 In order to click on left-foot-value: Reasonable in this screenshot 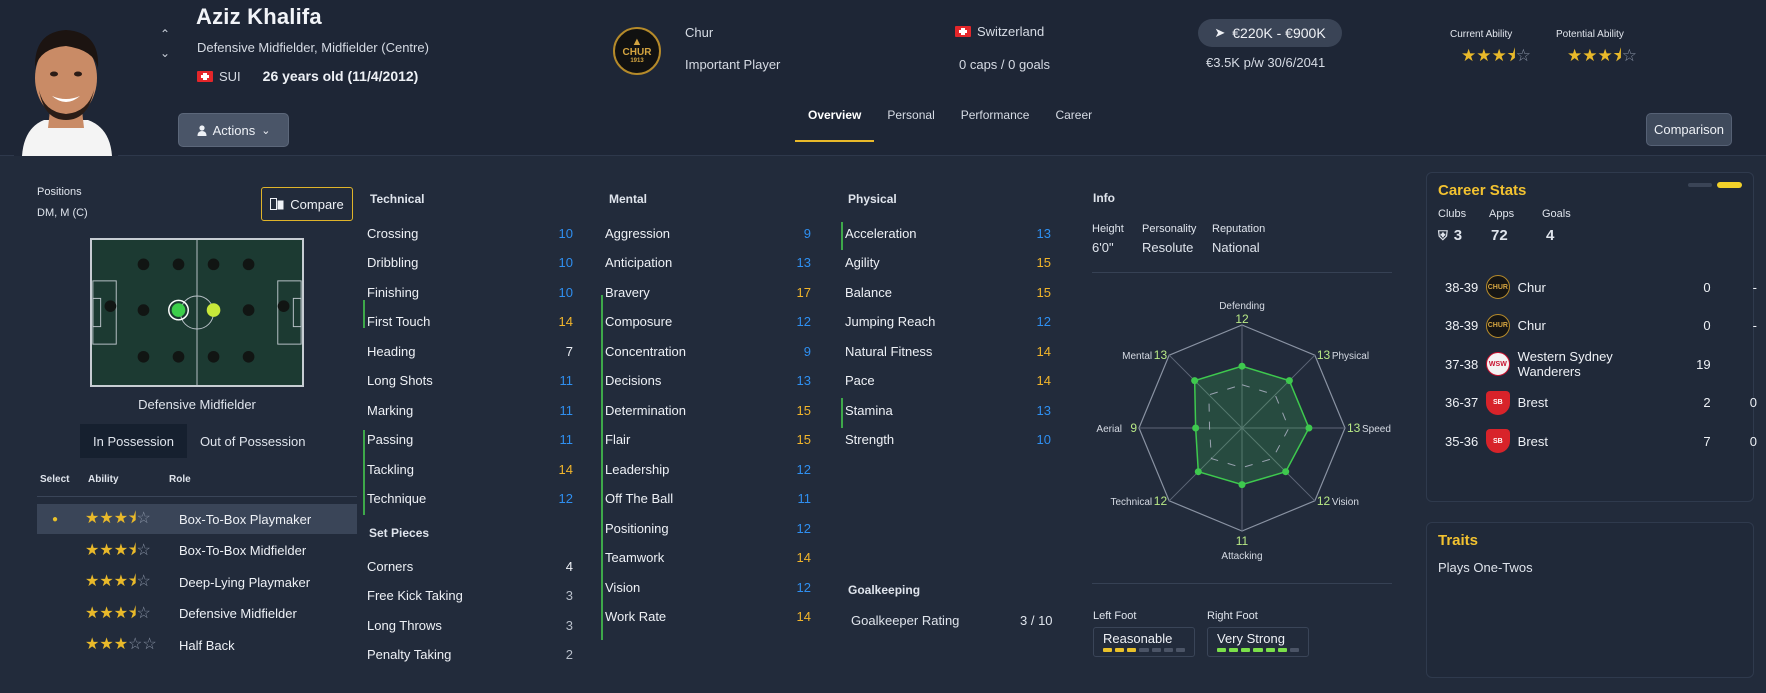, I will do `click(1138, 638)`.